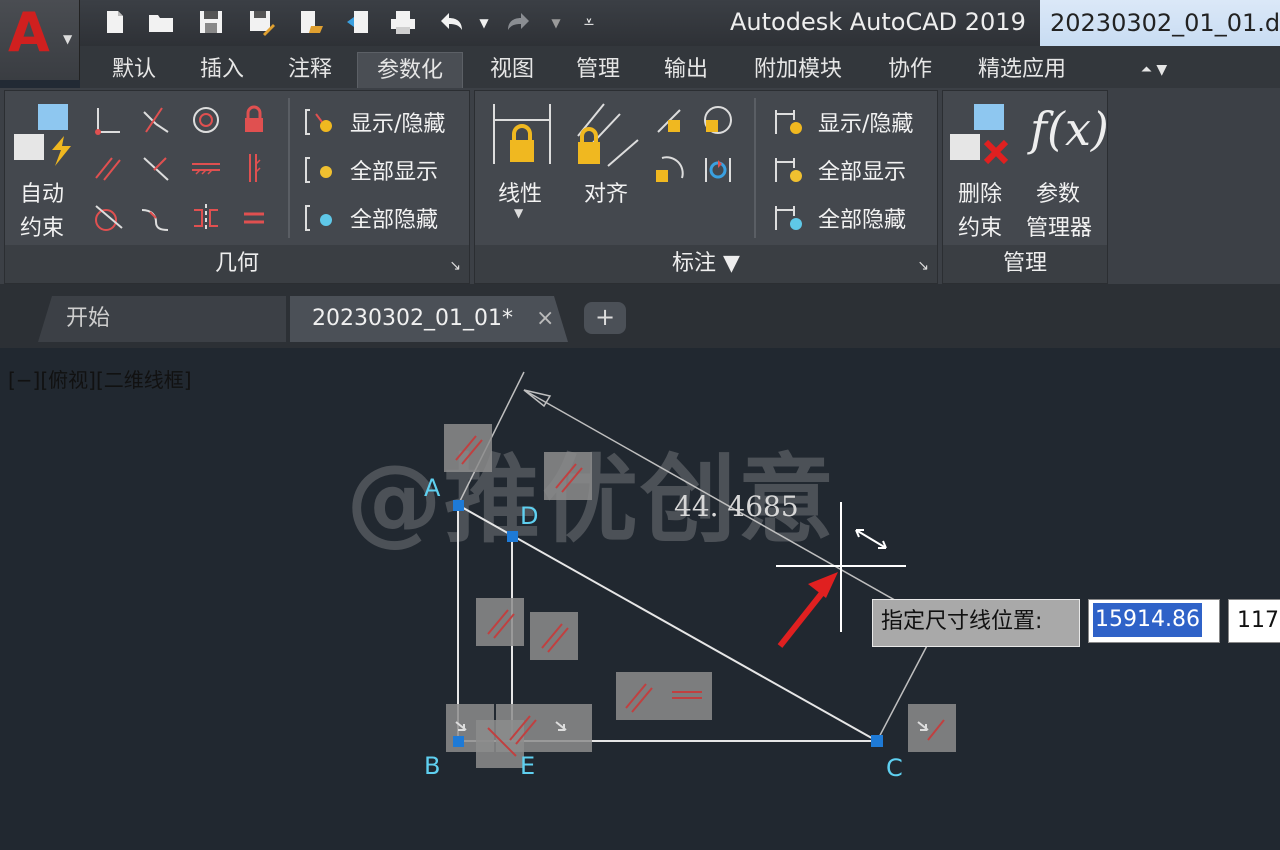  What do you see at coordinates (29, 32) in the screenshot?
I see `autocad-logo-icon: A` at bounding box center [29, 32].